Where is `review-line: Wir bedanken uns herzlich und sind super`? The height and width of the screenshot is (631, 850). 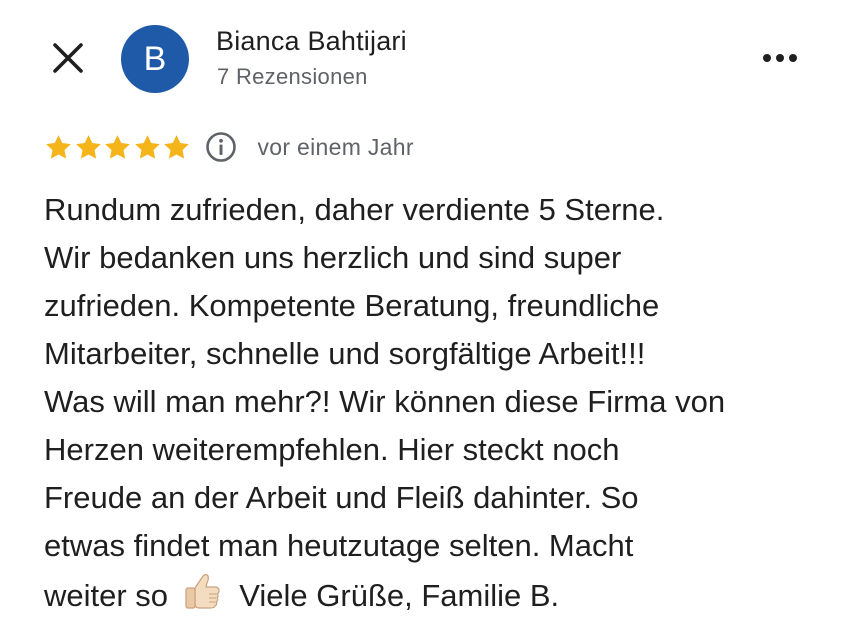
review-line: Wir bedanken uns herzlich und sind super is located at coordinates (333, 257).